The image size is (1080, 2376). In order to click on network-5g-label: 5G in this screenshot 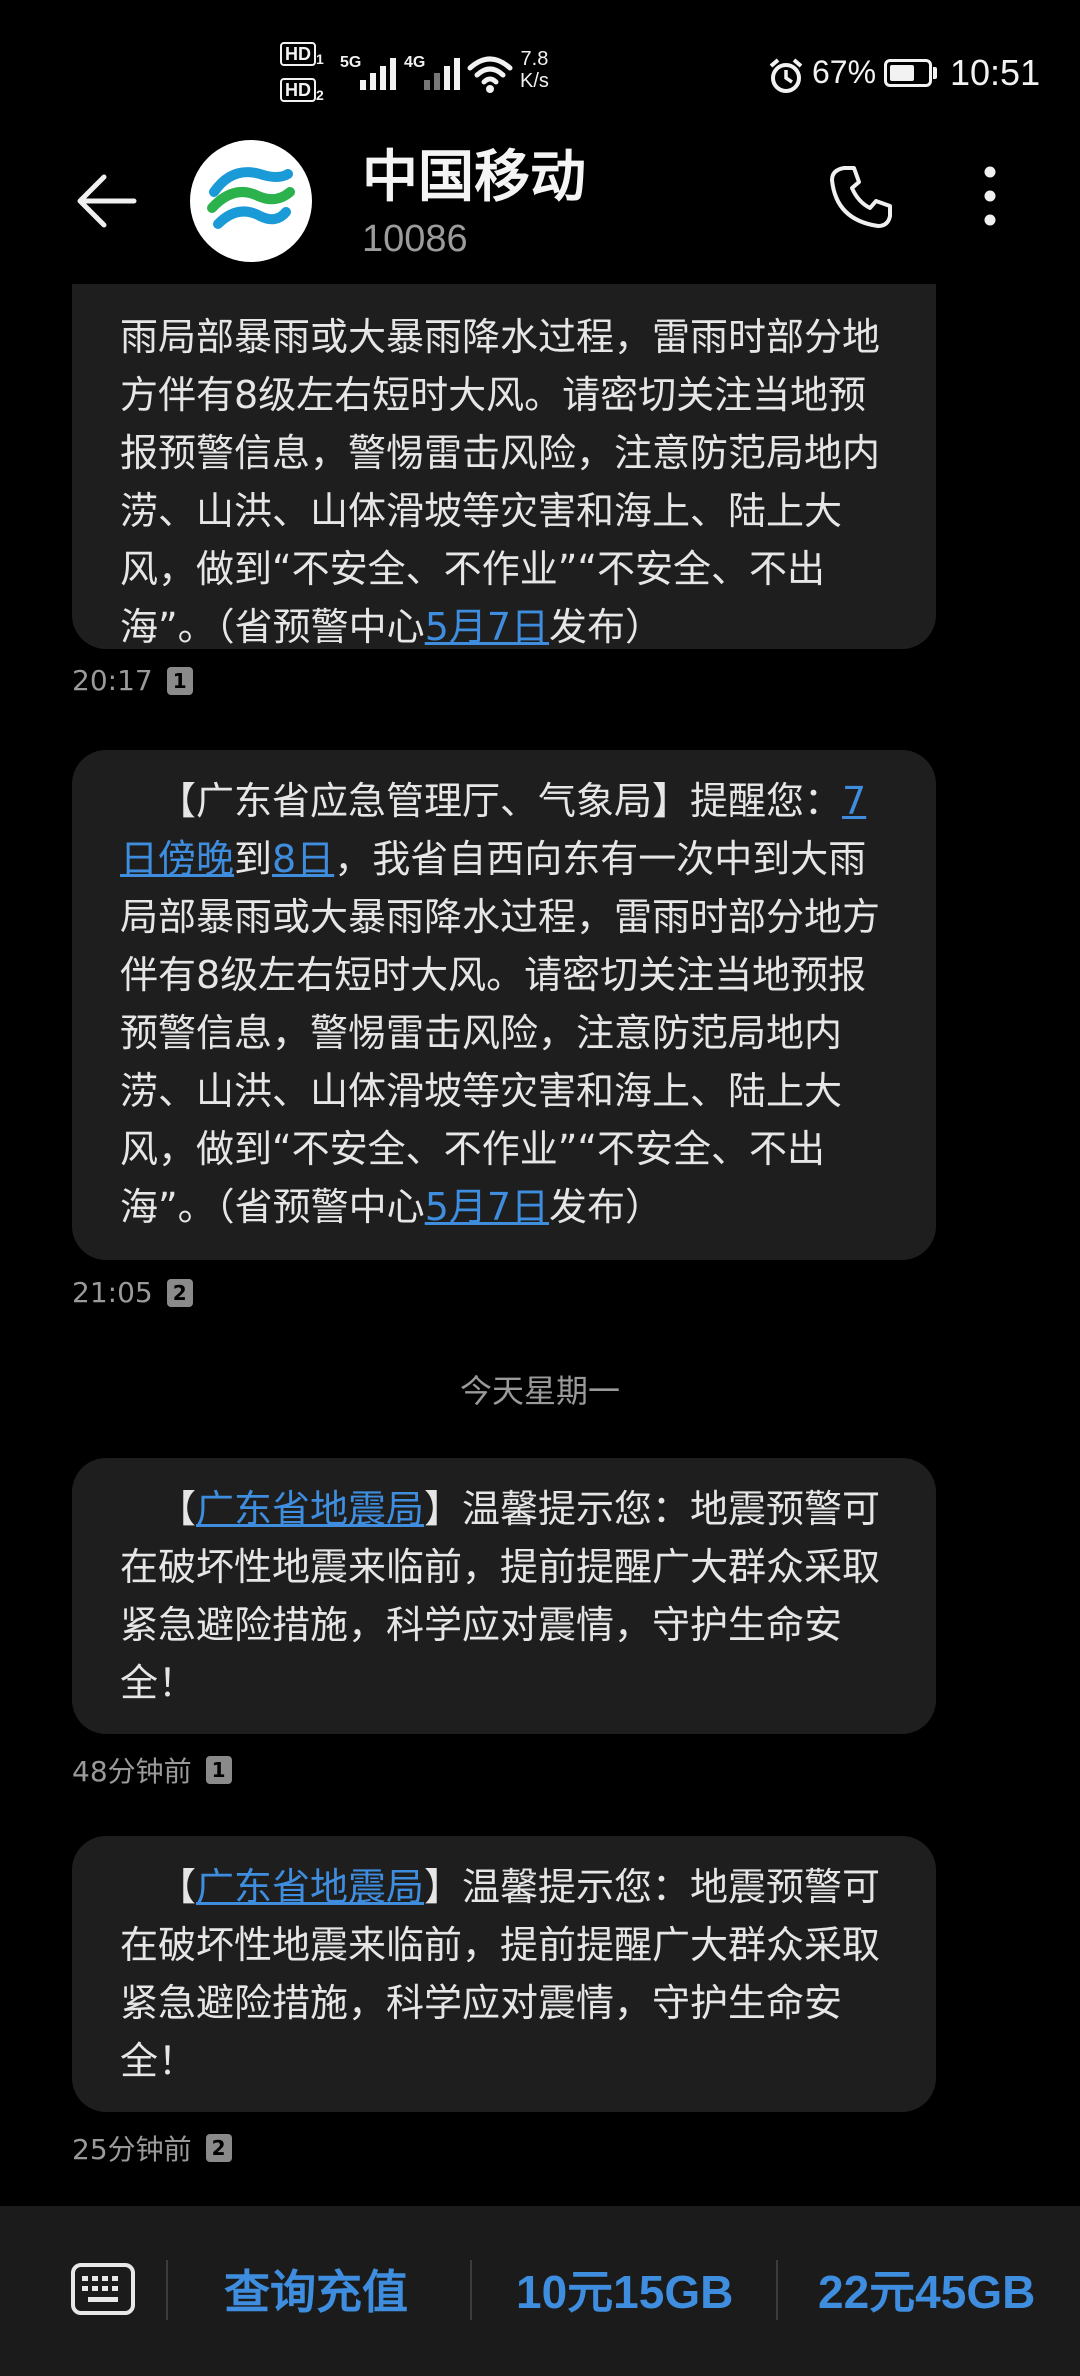, I will do `click(351, 62)`.